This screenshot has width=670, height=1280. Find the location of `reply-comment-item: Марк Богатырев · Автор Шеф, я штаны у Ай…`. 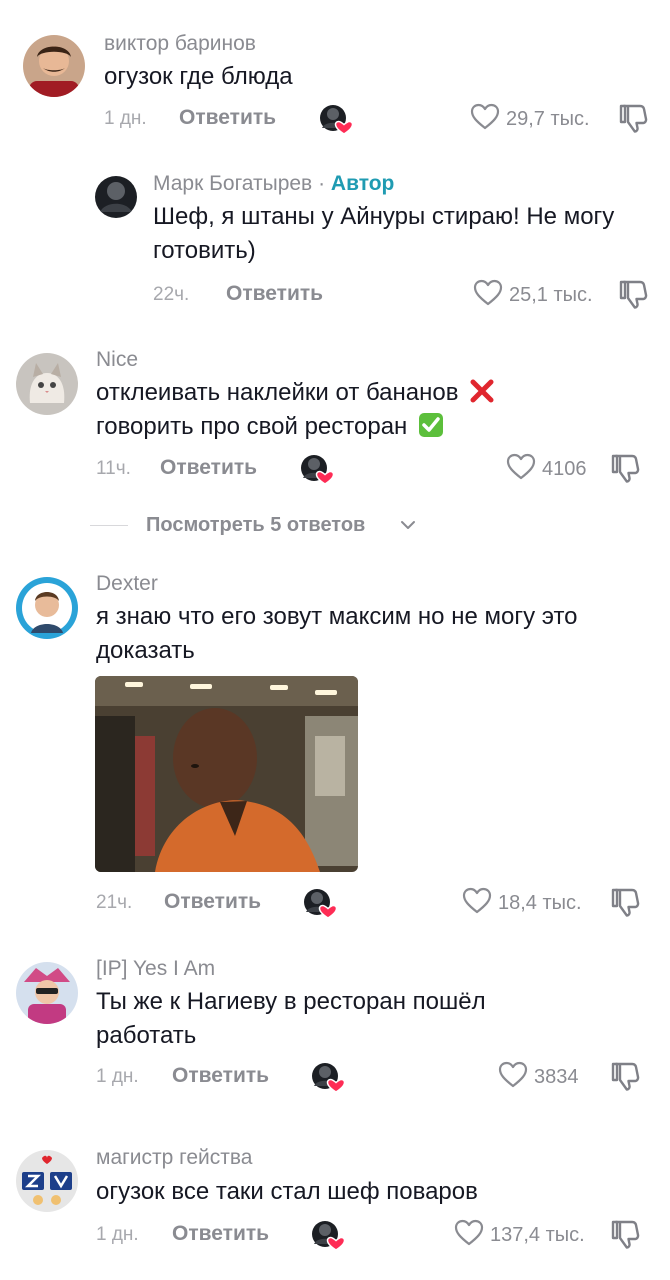

reply-comment-item: Марк Богатырев · Автор Шеф, я штаны у Ай… is located at coordinates (335, 240).